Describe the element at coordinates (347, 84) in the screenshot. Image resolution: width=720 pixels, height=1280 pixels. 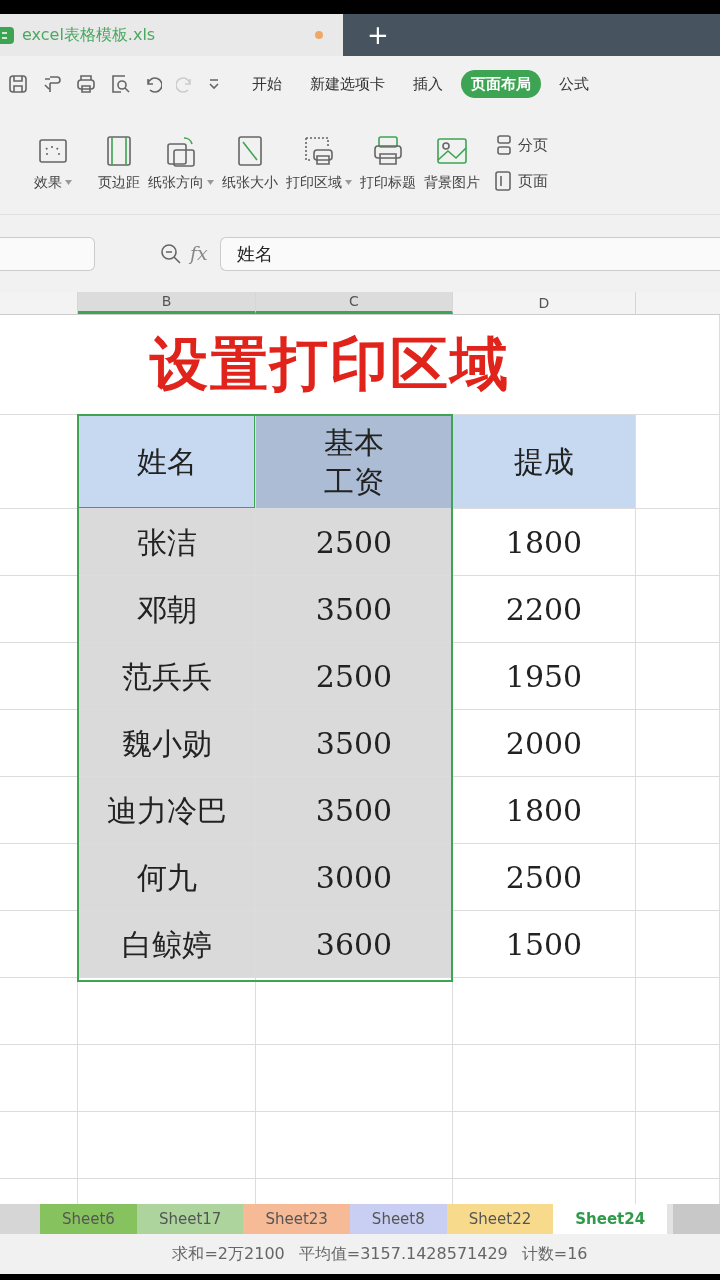
I see `menu-tab: 新建选项卡` at that location.